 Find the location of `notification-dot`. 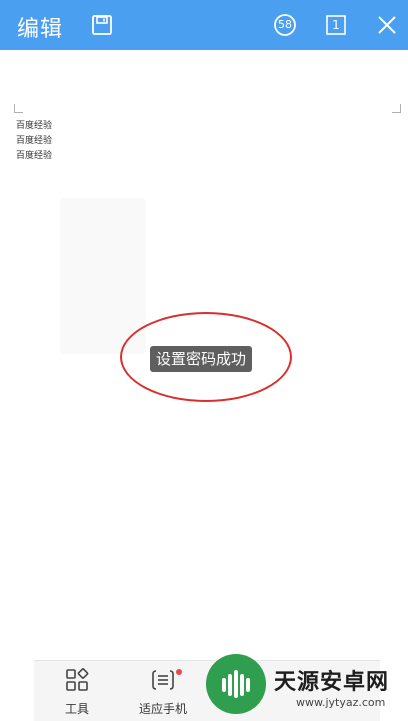

notification-dot is located at coordinates (179, 672).